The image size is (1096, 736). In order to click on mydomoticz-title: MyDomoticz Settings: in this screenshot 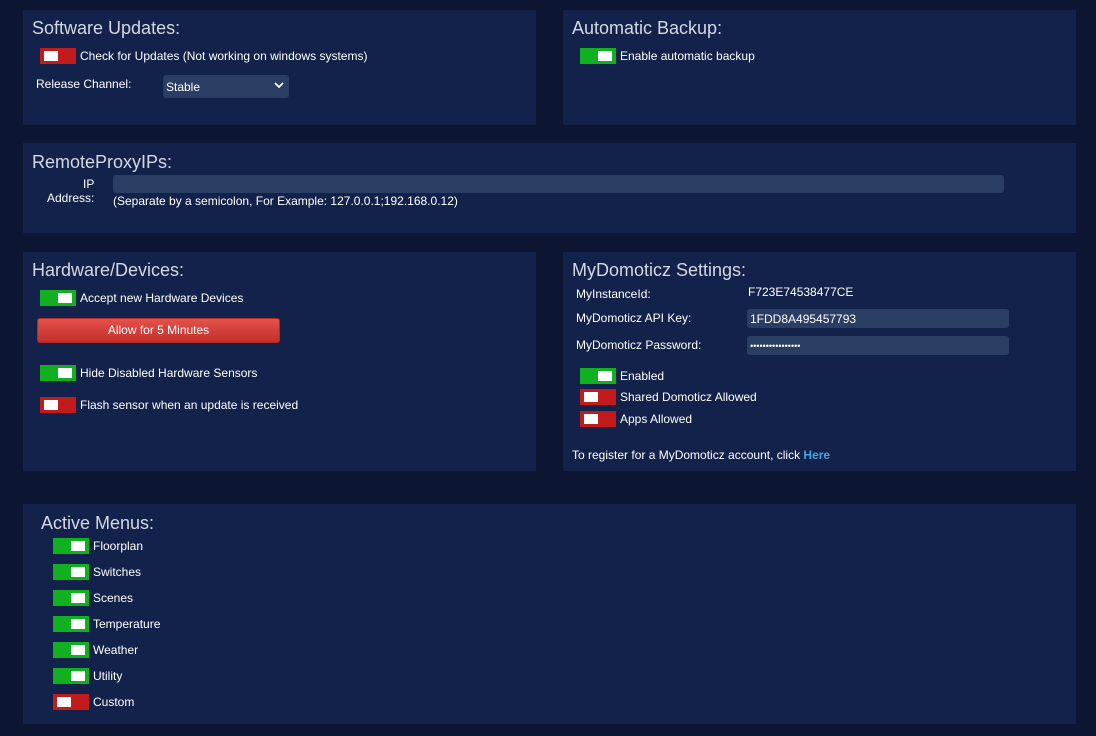, I will do `click(659, 270)`.